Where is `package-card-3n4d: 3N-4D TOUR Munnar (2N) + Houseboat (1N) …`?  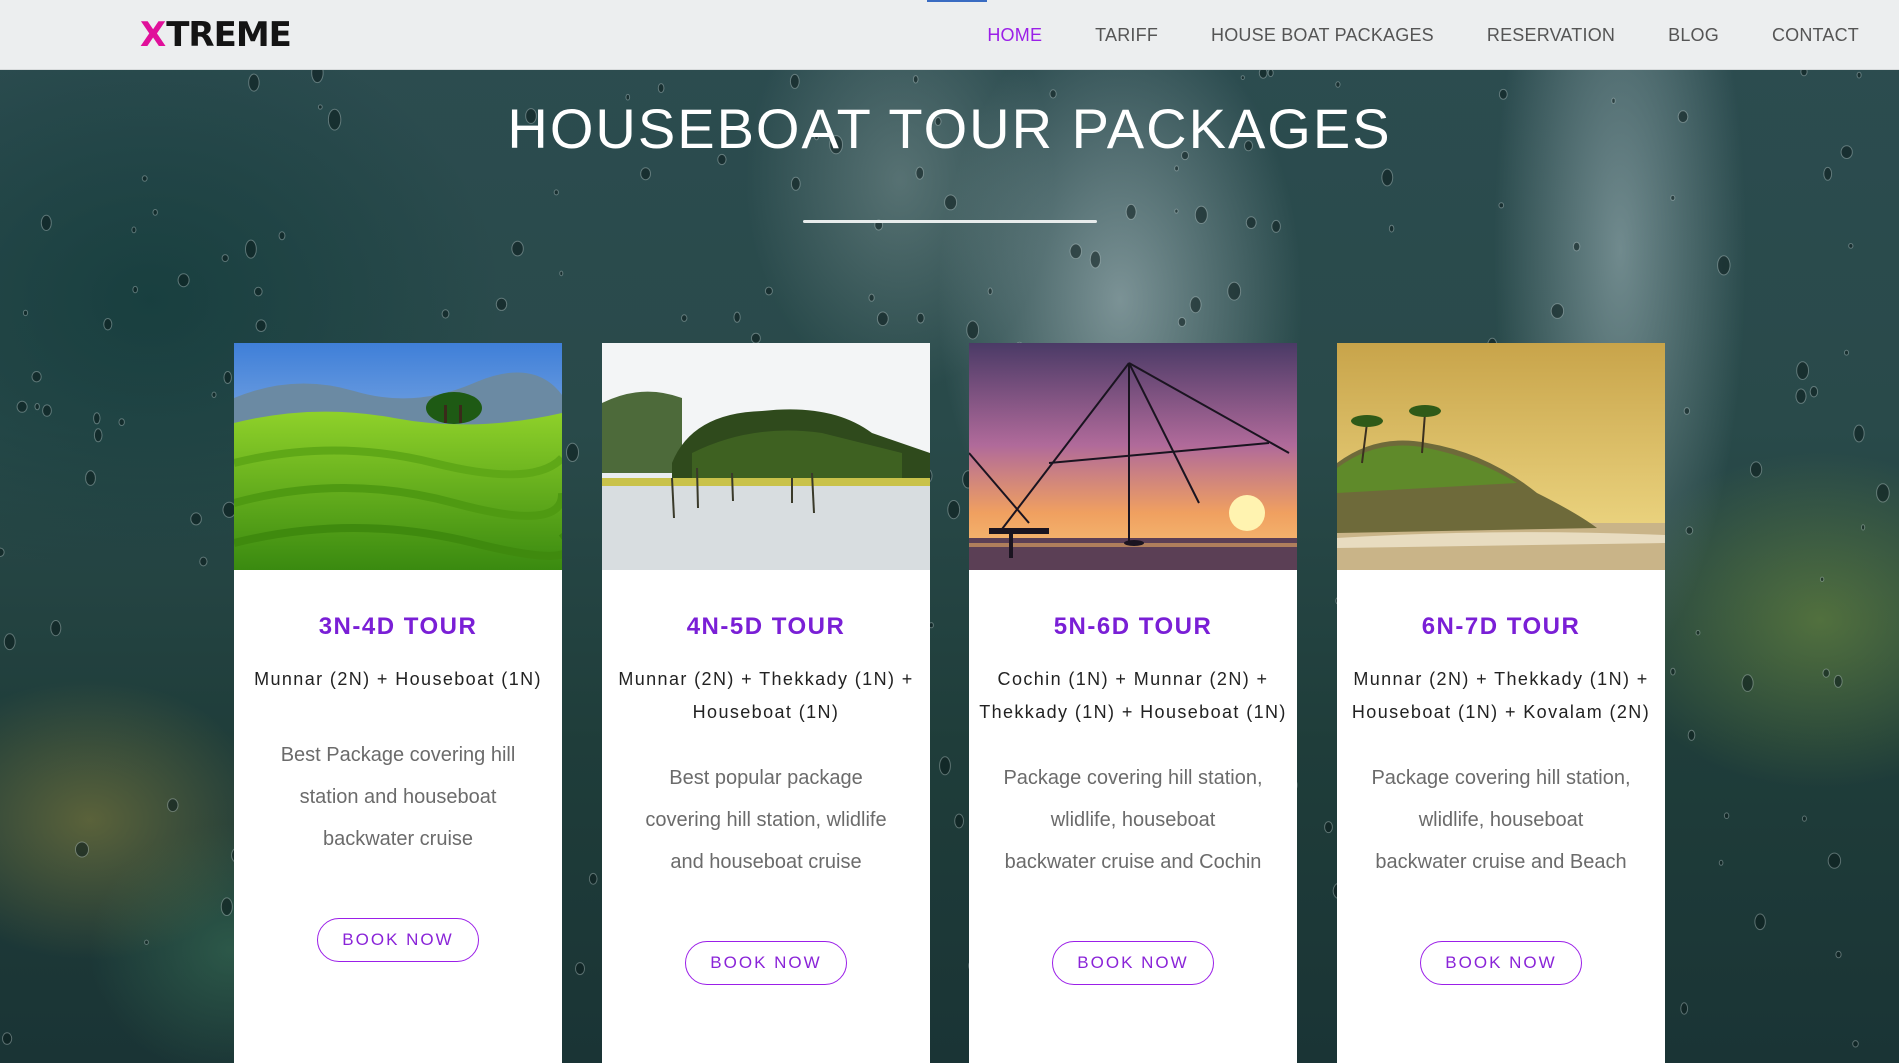 package-card-3n4d: 3N-4D TOUR Munnar (2N) + Houseboat (1N) … is located at coordinates (398, 703).